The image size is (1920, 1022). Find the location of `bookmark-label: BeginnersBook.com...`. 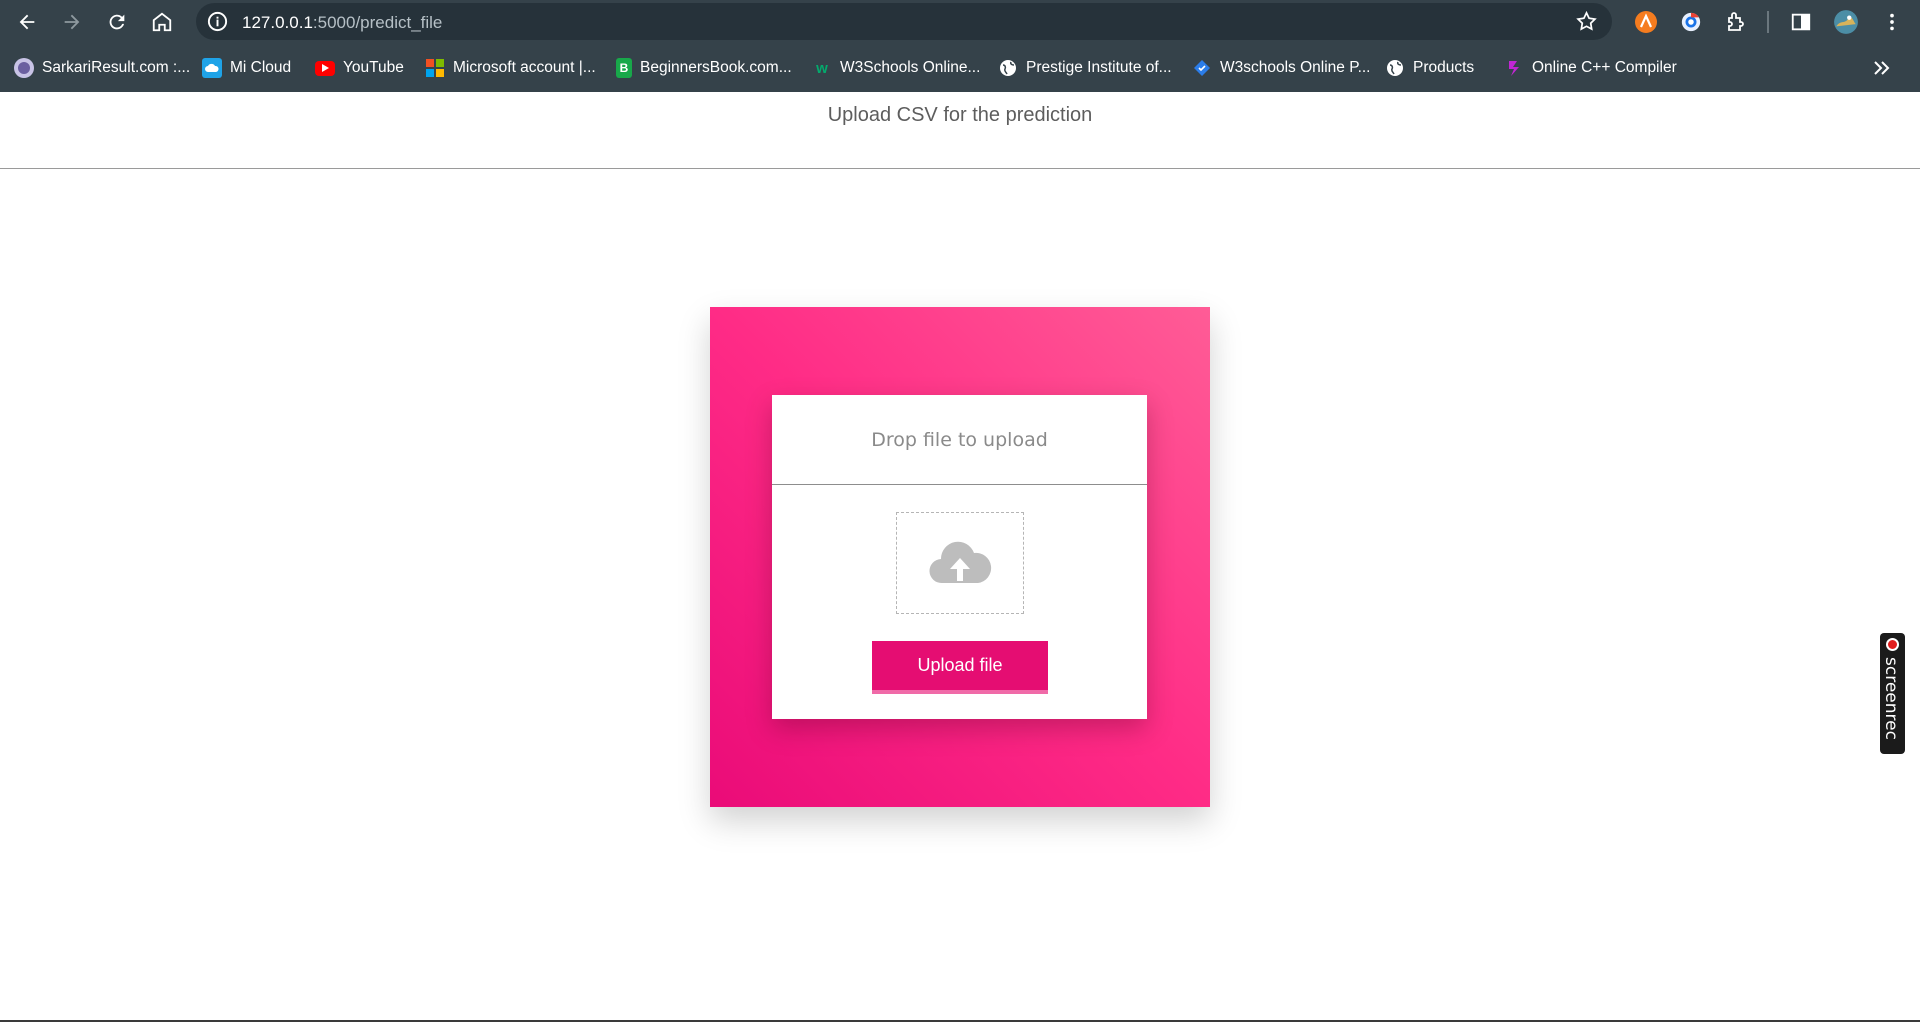

bookmark-label: BeginnersBook.com... is located at coordinates (716, 67).